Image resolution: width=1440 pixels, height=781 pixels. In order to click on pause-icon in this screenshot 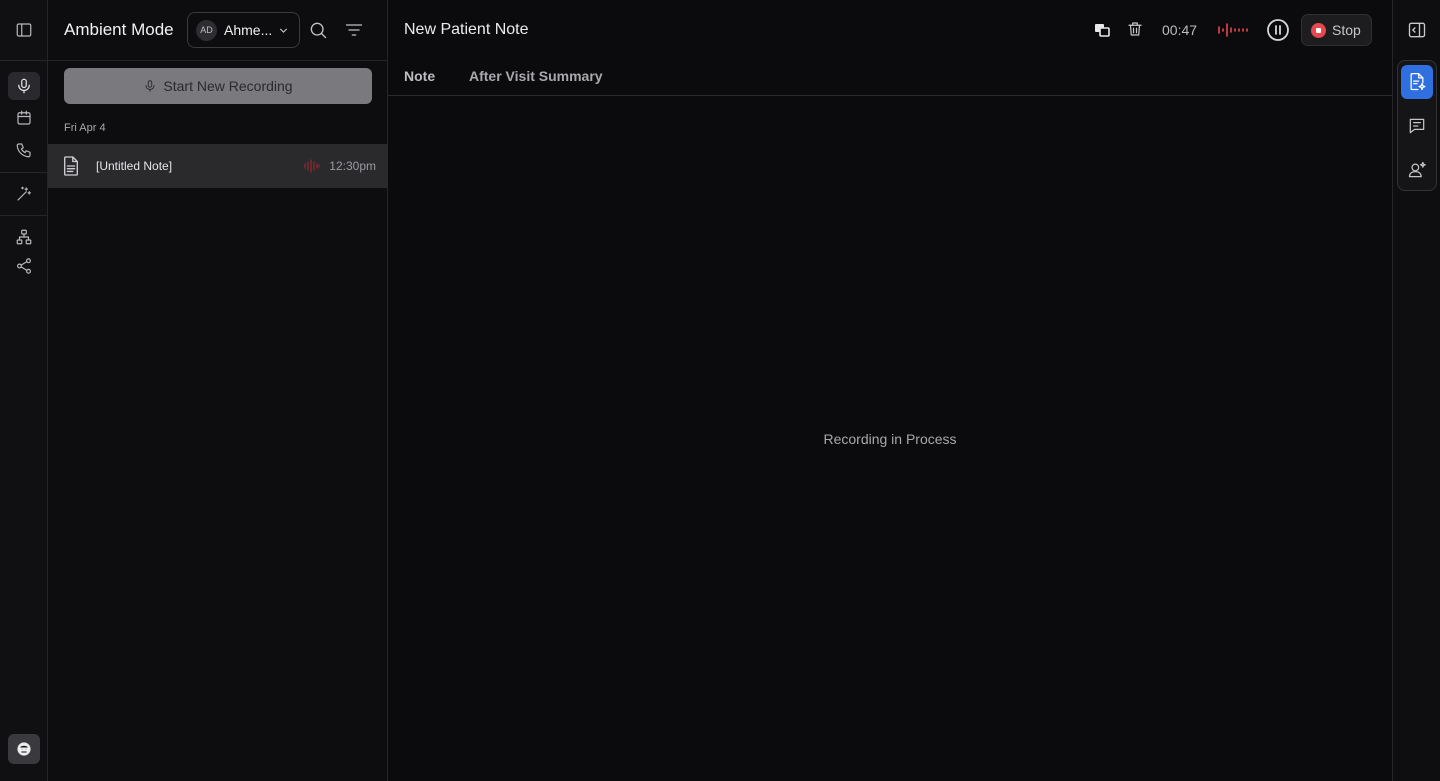, I will do `click(1278, 30)`.